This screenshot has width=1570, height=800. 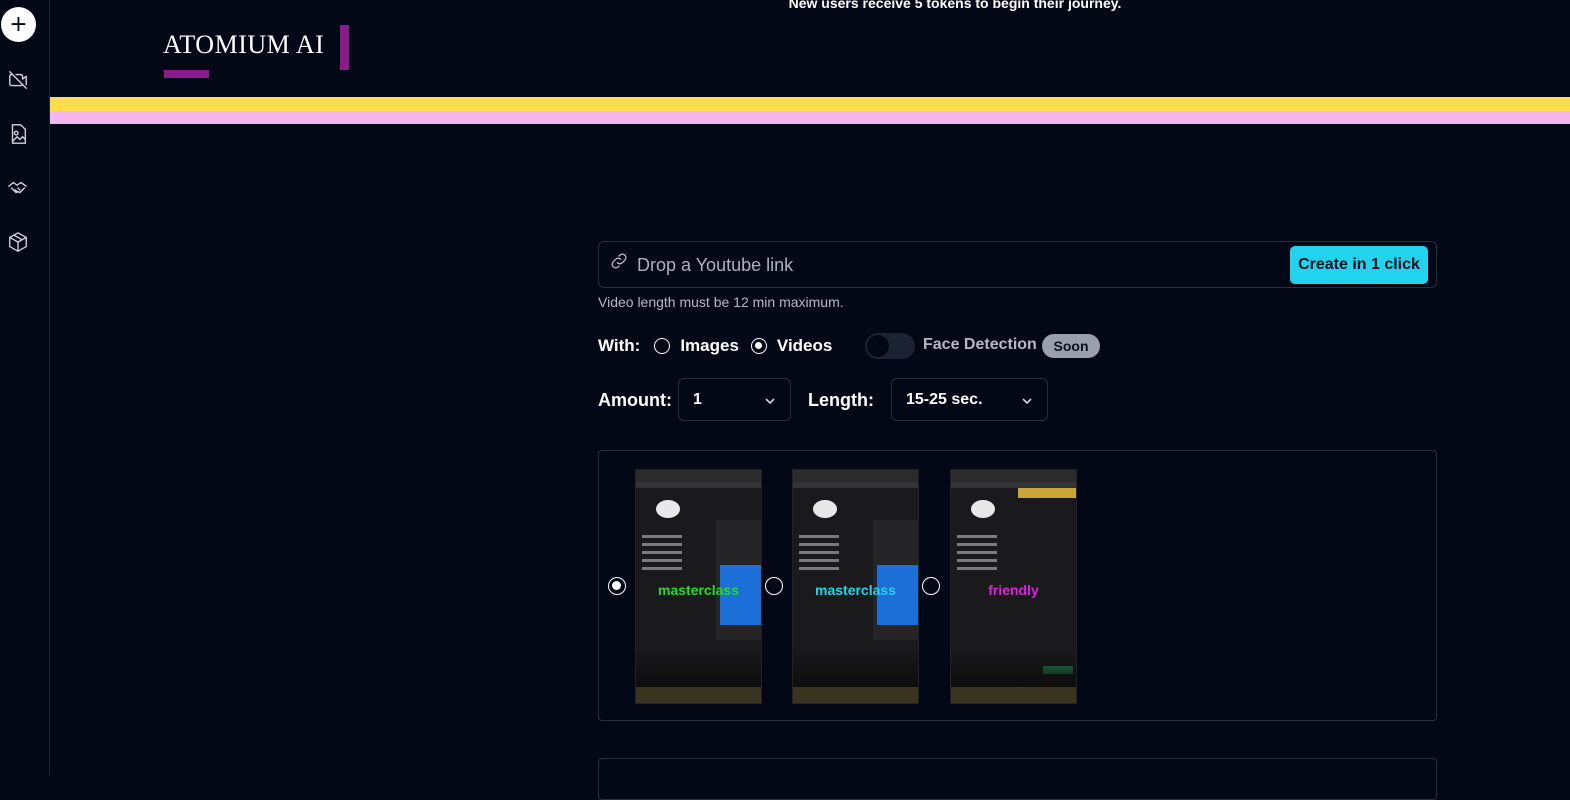 What do you see at coordinates (804, 346) in the screenshot?
I see `videos-option-label: Videos` at bounding box center [804, 346].